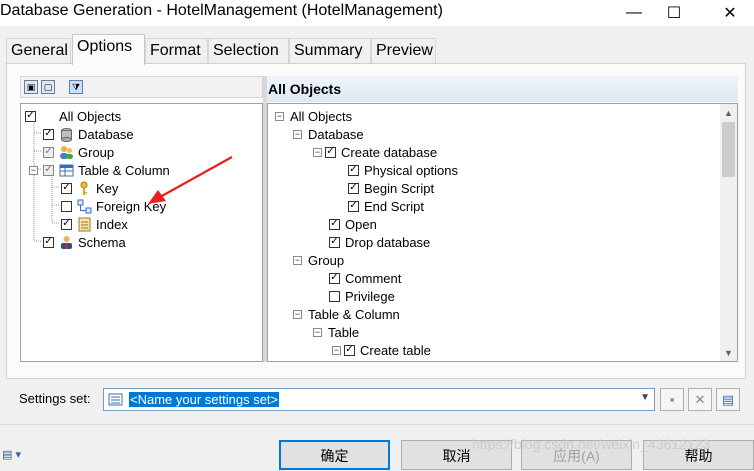 This screenshot has width=754, height=471. Describe the element at coordinates (728, 232) in the screenshot. I see `vertical-scrollbar: ▲ ▼` at that location.